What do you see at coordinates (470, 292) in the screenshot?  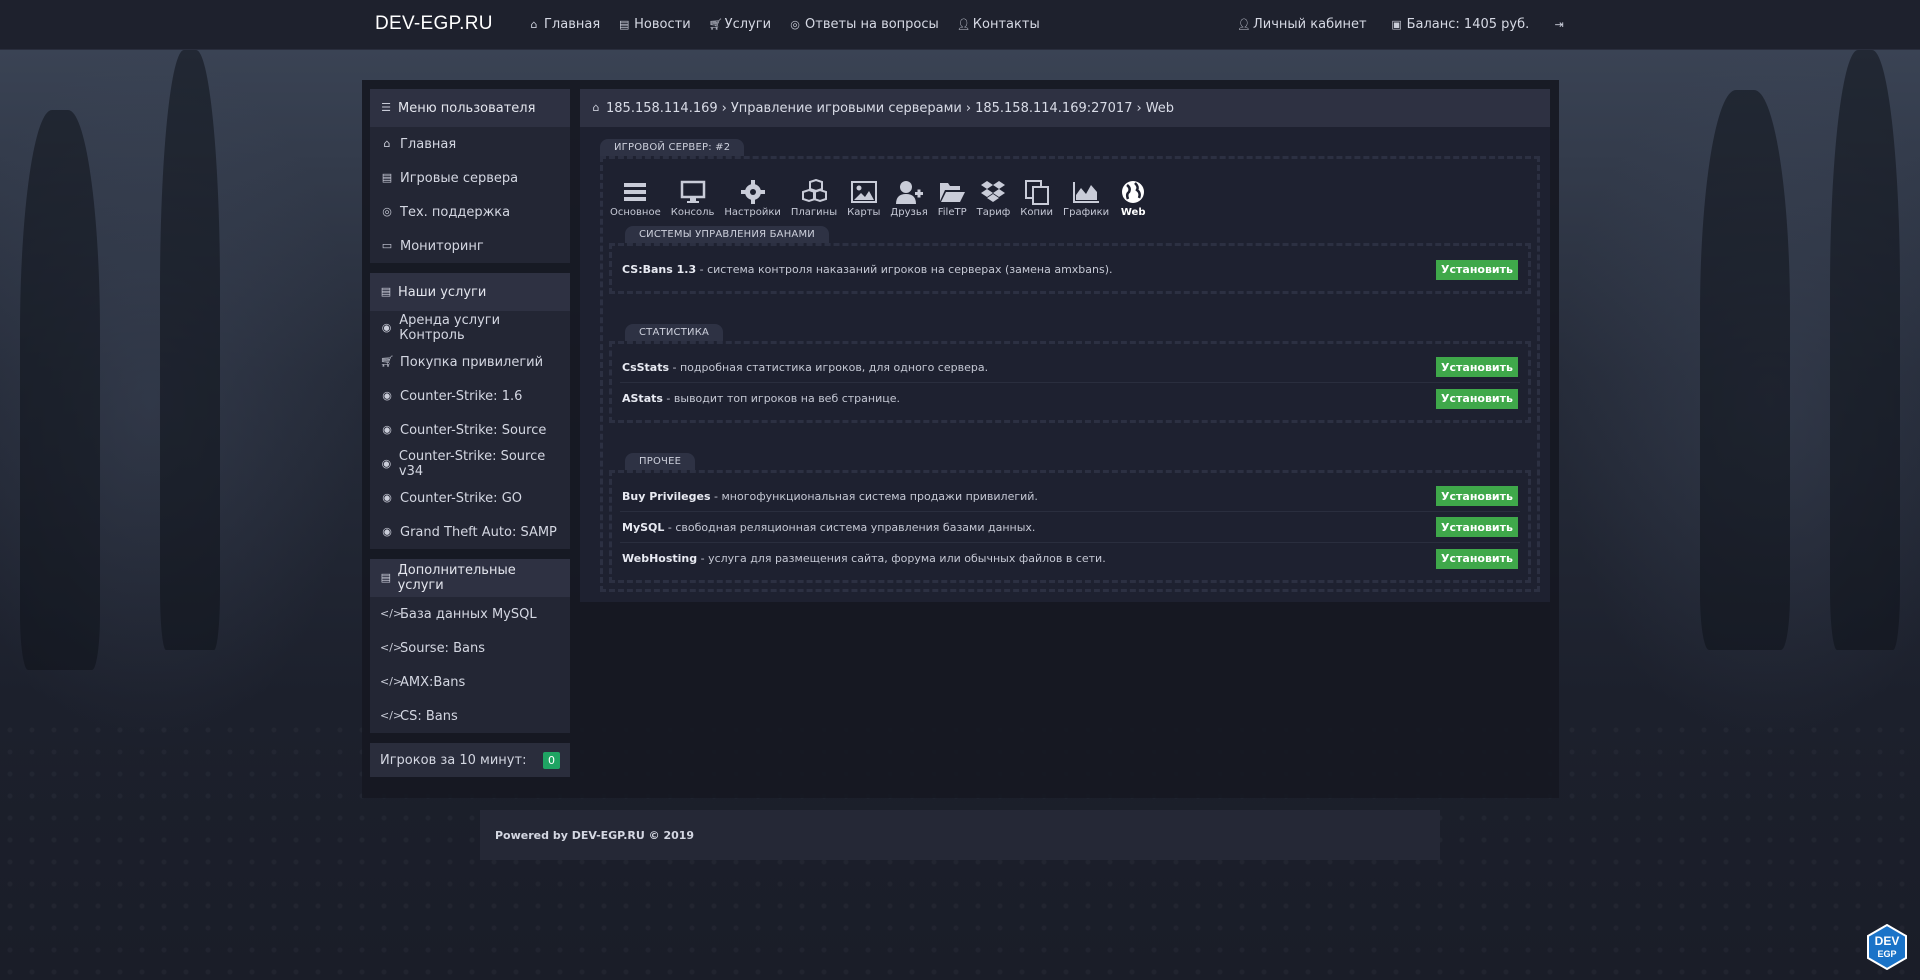 I see `services-header: ▤ Наши услуги` at bounding box center [470, 292].